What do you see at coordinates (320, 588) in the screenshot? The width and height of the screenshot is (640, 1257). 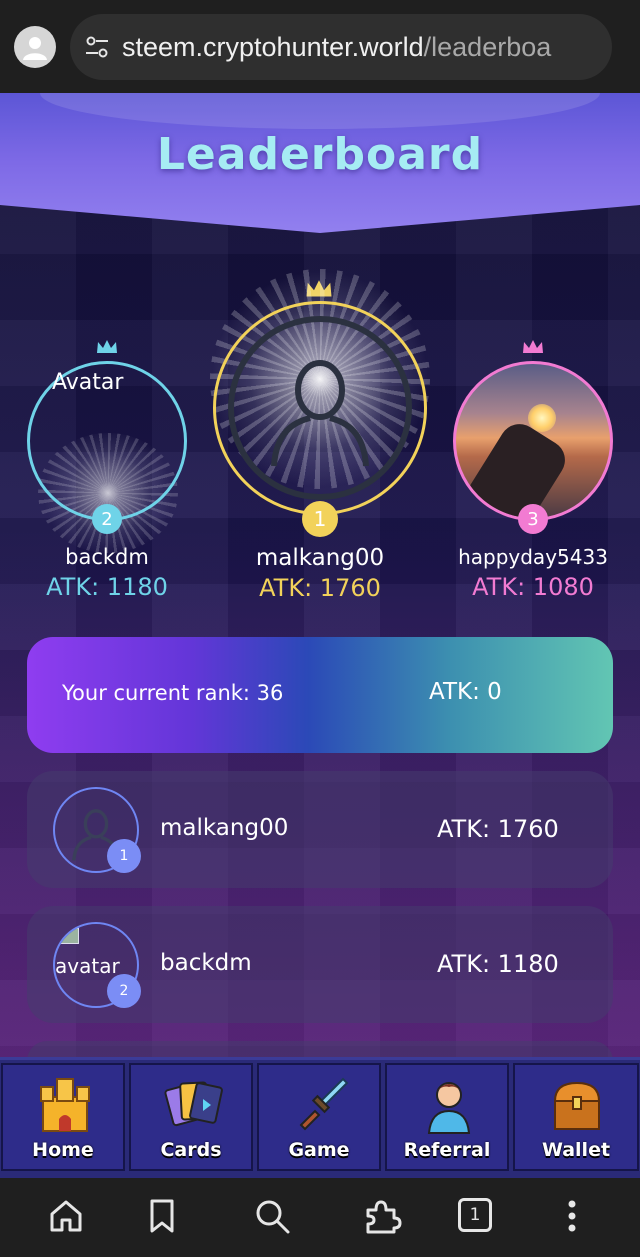 I see `podium-atk-first: ATK: 1760` at bounding box center [320, 588].